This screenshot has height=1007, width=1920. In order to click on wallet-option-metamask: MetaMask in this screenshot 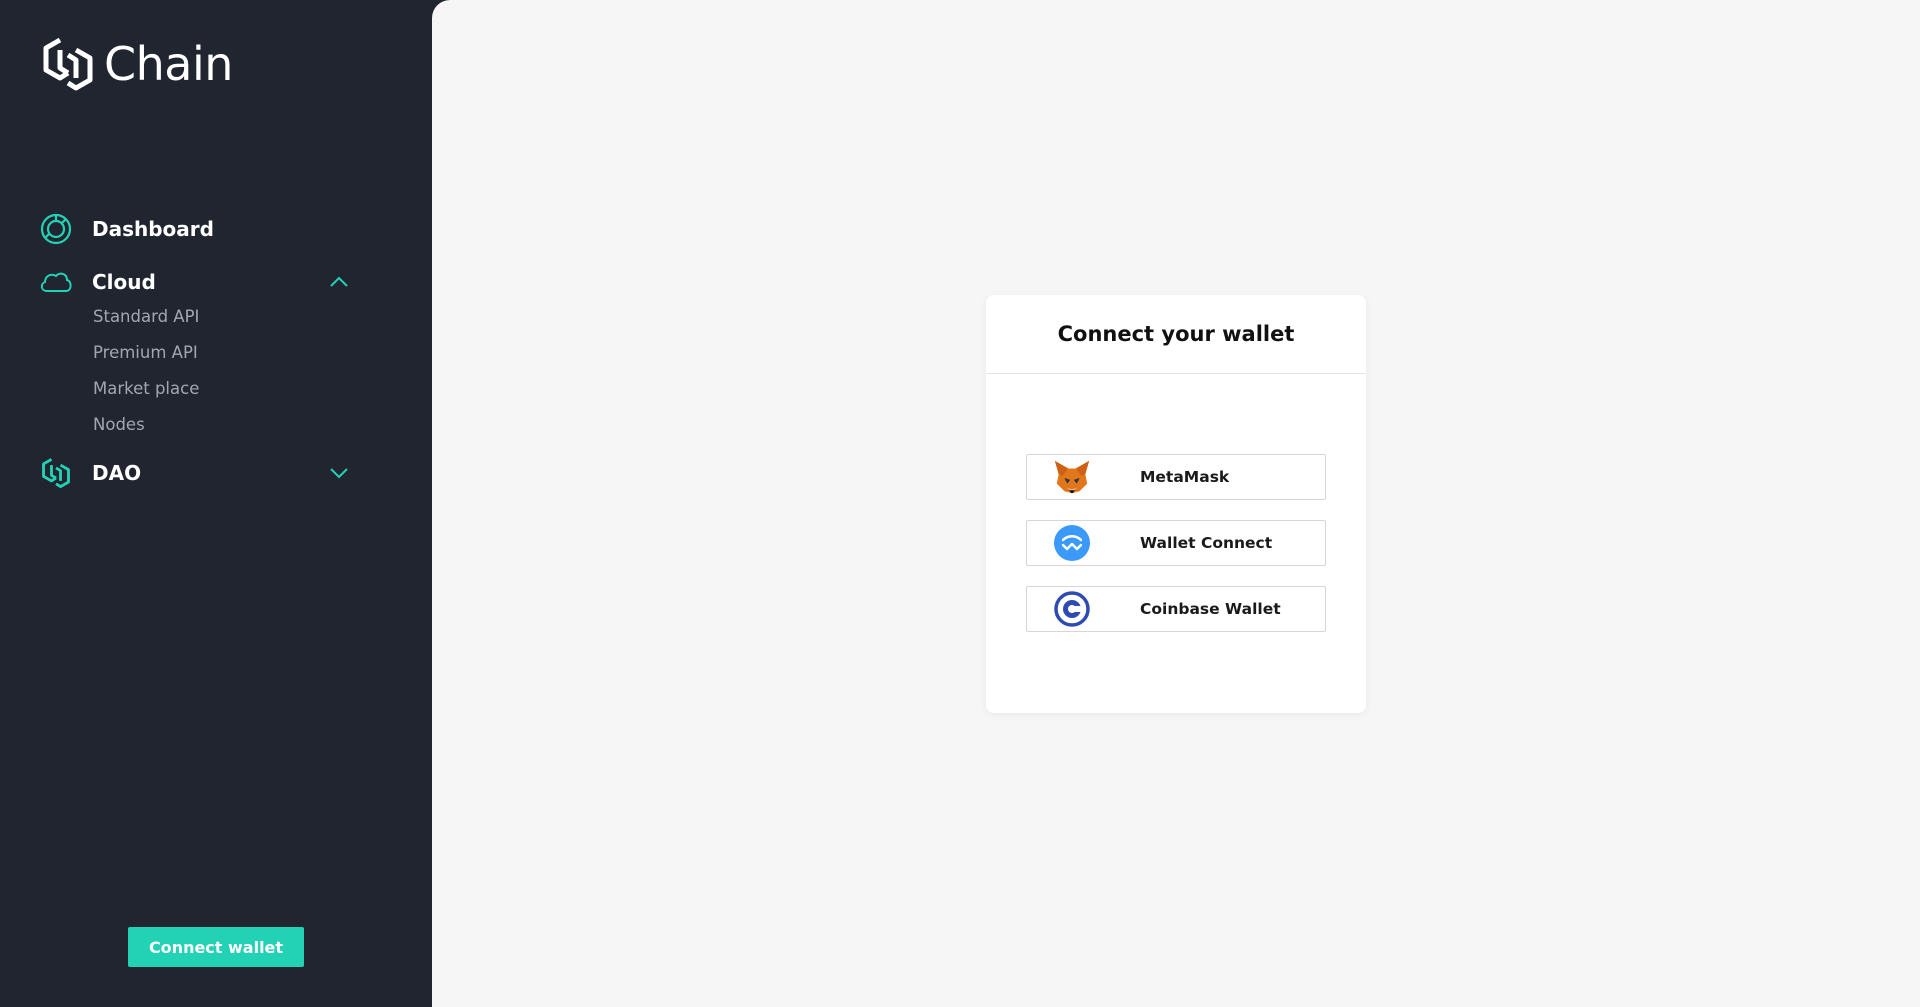, I will do `click(1176, 477)`.